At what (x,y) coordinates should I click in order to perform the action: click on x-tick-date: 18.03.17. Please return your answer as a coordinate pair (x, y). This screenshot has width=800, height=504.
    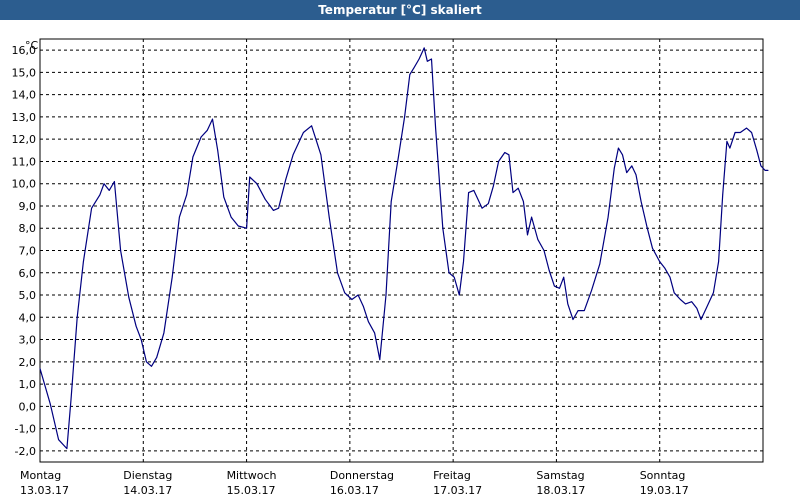
    Looking at the image, I should click on (560, 490).